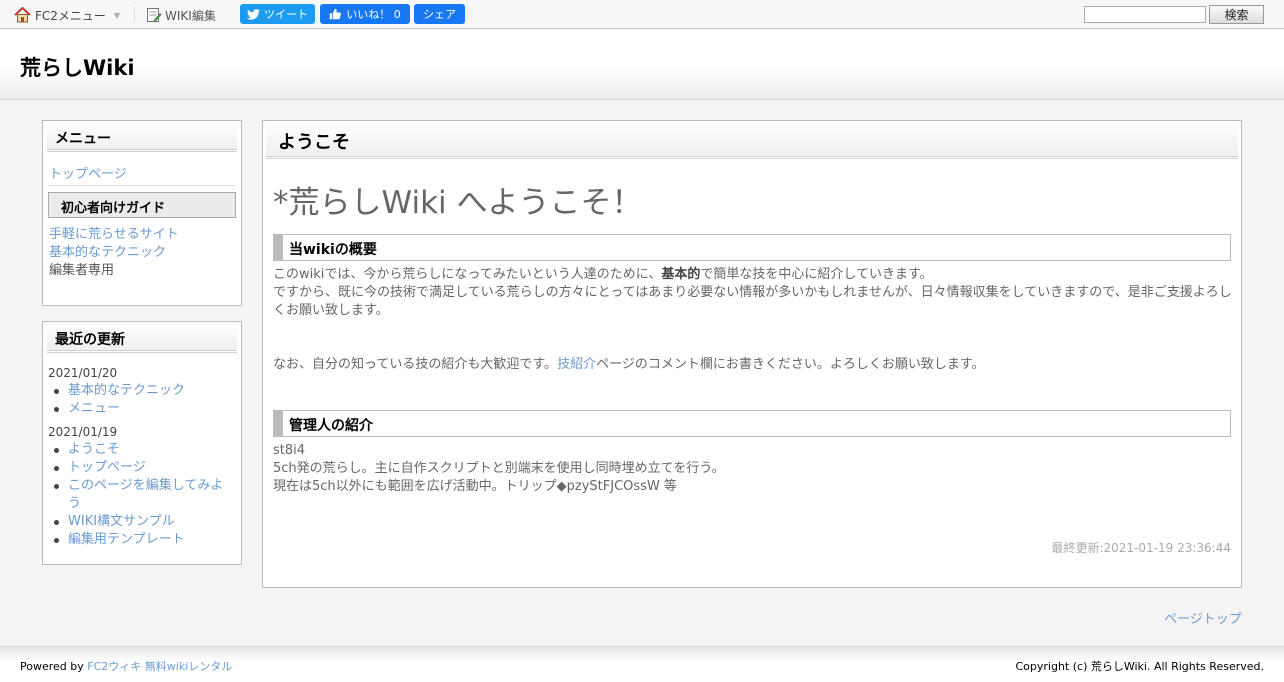  I want to click on powered-prefix: Powered by, so click(52, 666).